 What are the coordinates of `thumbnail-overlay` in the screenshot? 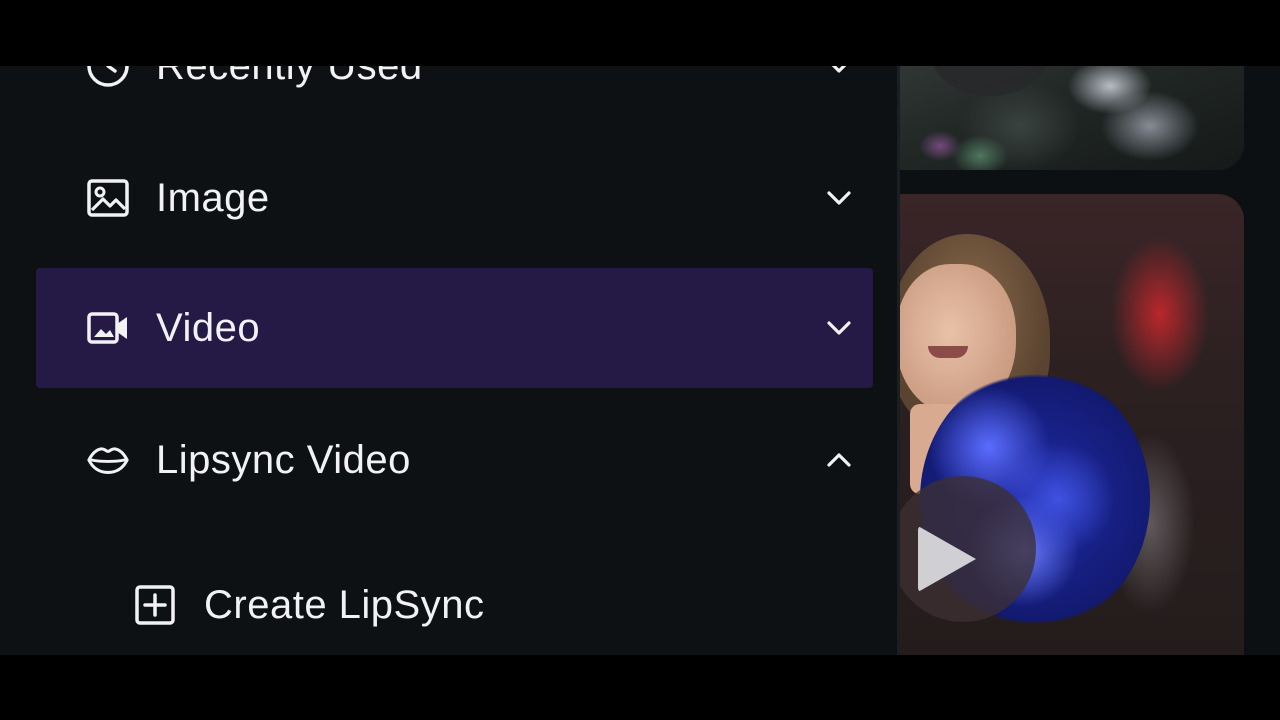 It's located at (990, 81).